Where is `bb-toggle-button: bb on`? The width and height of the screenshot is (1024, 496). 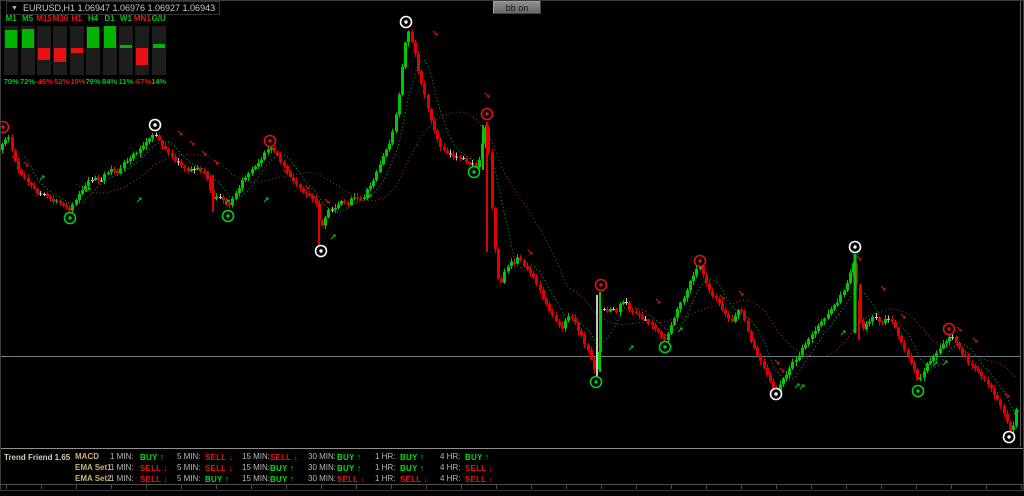 bb-toggle-button: bb on is located at coordinates (517, 7).